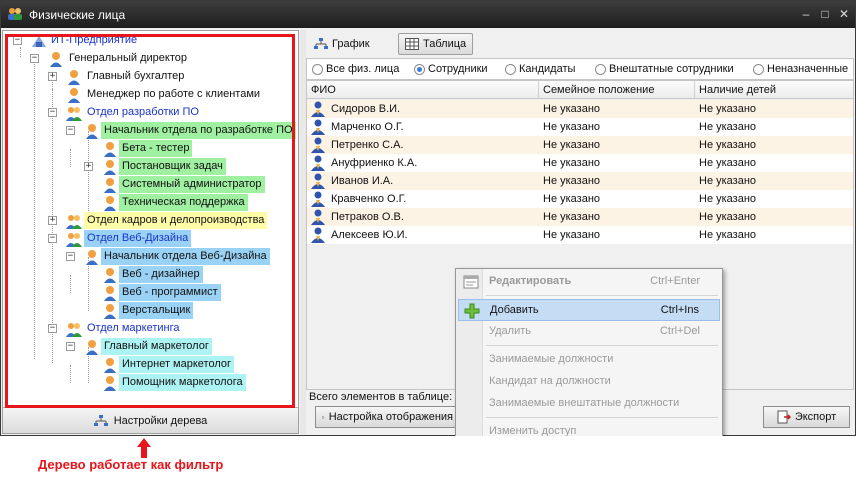  I want to click on menu-item: Редактировать Ctrl+Enter, so click(589, 282).